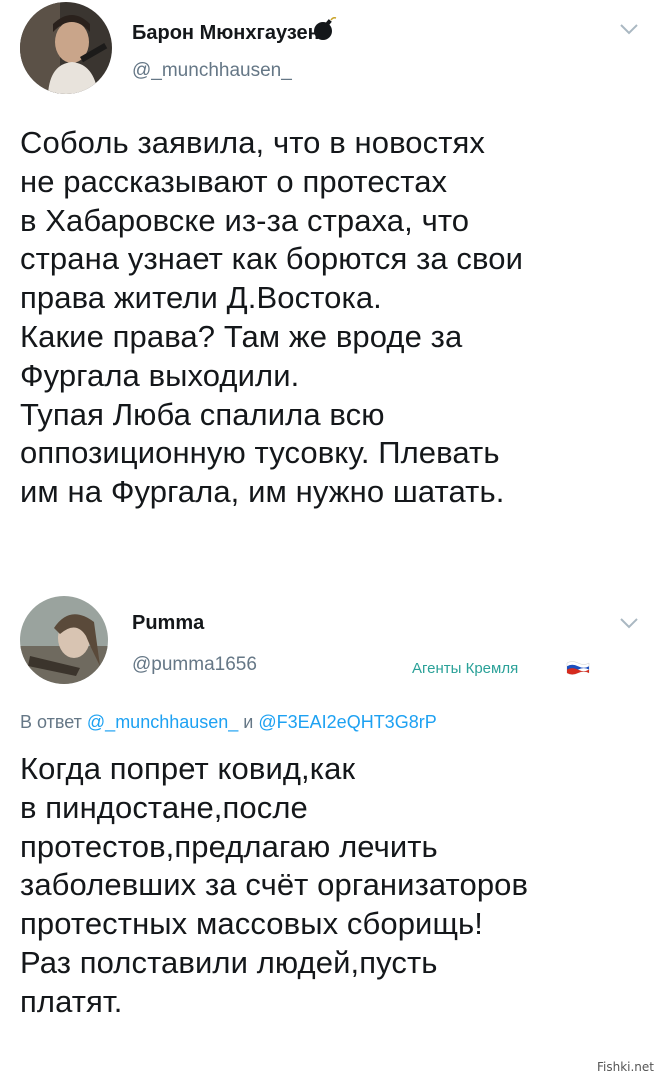 Image resolution: width=660 pixels, height=1080 pixels. I want to click on author-handle: @pumma1656, so click(194, 665).